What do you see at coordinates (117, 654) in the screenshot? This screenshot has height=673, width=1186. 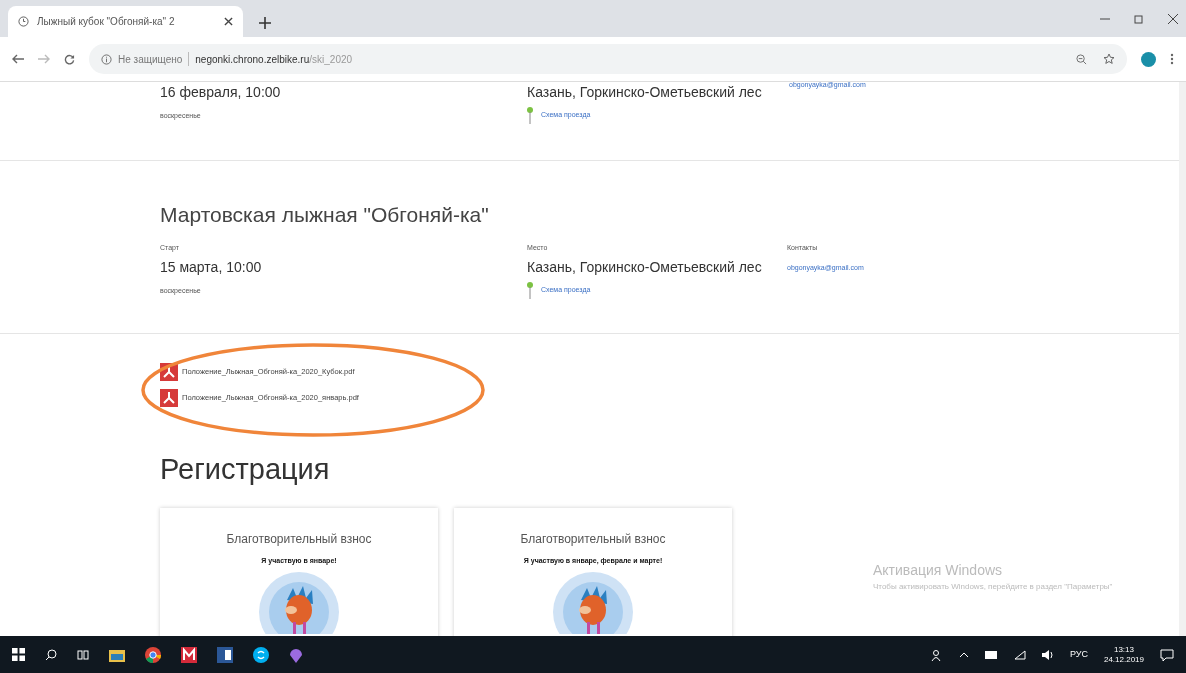 I see `folder-icon` at bounding box center [117, 654].